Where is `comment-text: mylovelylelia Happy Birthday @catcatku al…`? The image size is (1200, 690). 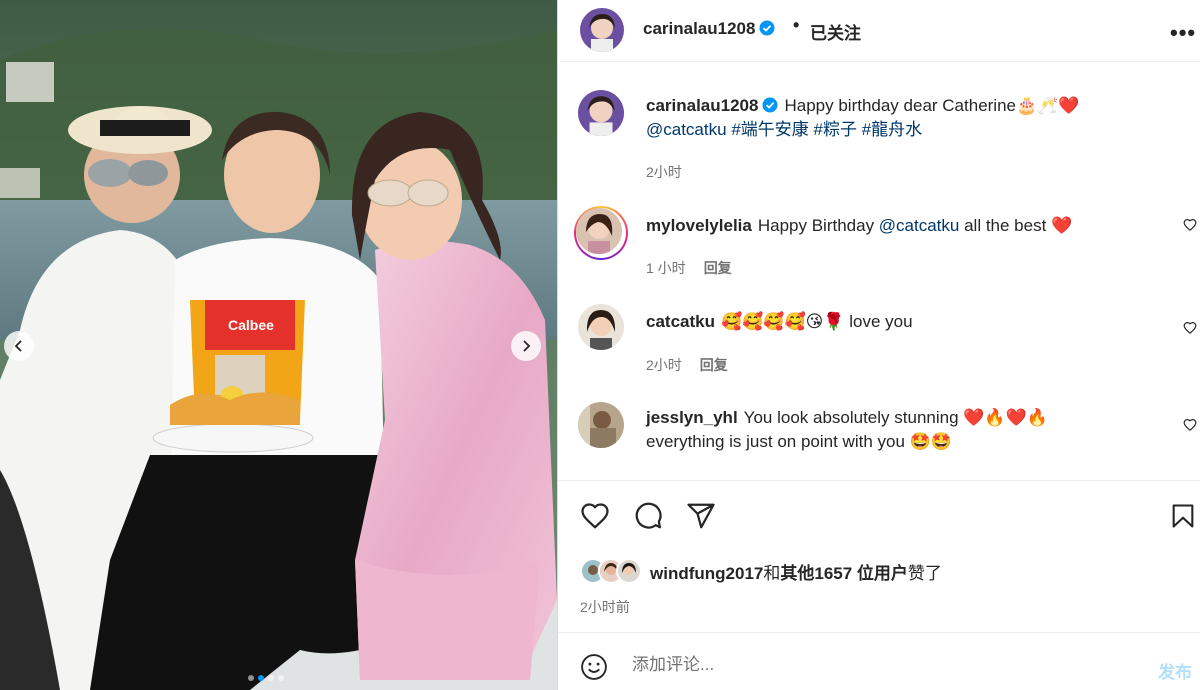
comment-text: mylovelylelia Happy Birthday @catcatku al… is located at coordinates (896, 226).